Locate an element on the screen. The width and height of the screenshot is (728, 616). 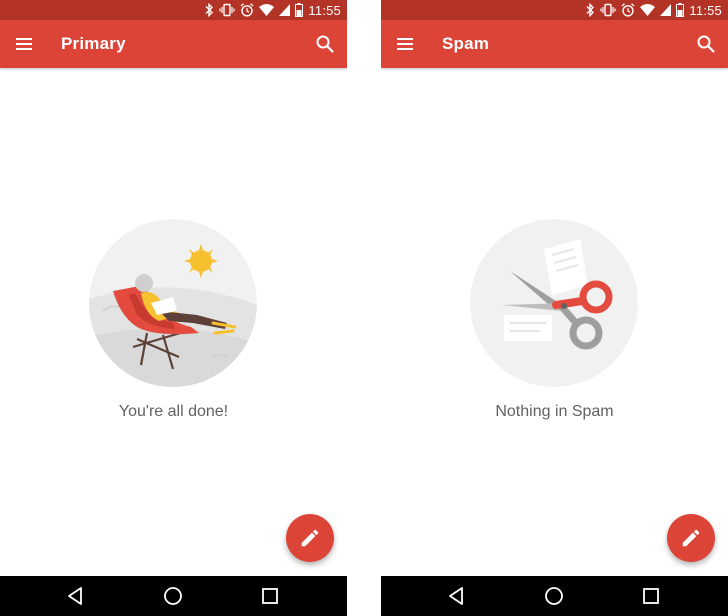
empty-state-message: You're all done! is located at coordinates (173, 411).